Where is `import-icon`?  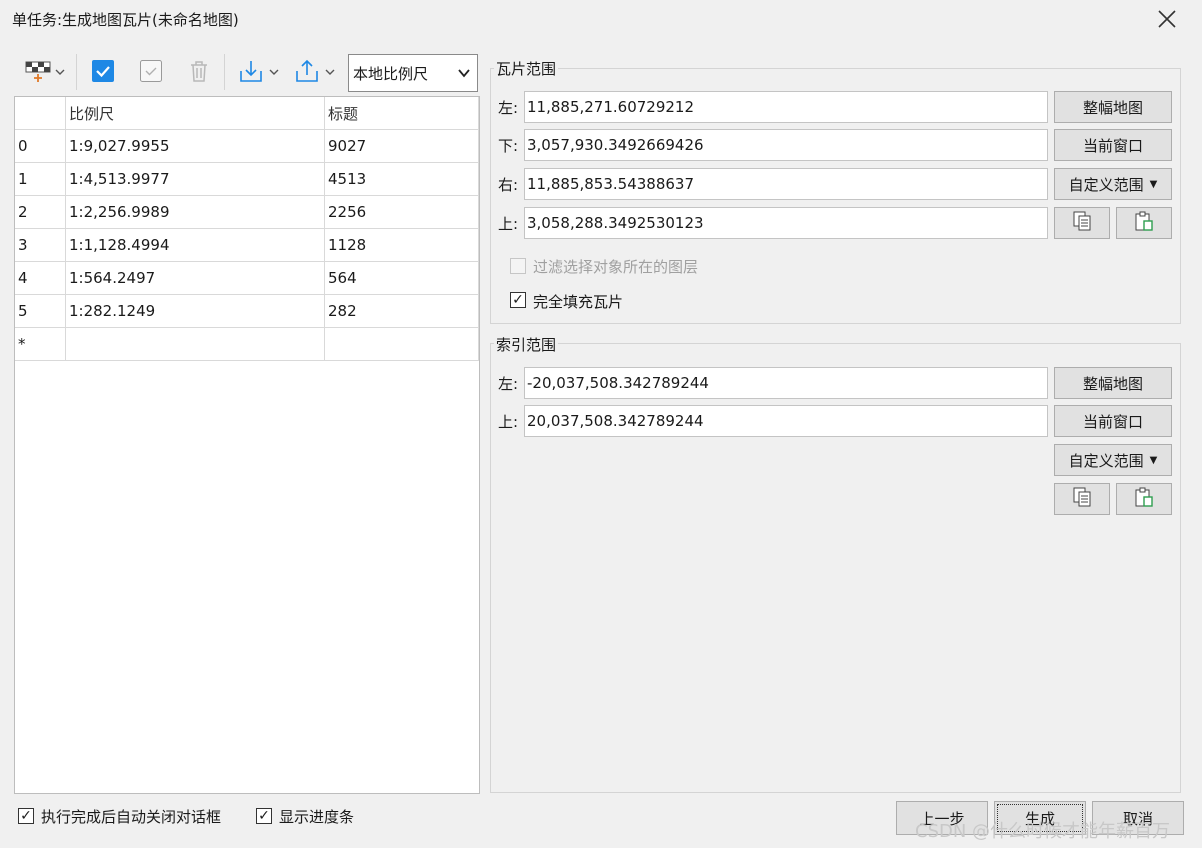
import-icon is located at coordinates (251, 73).